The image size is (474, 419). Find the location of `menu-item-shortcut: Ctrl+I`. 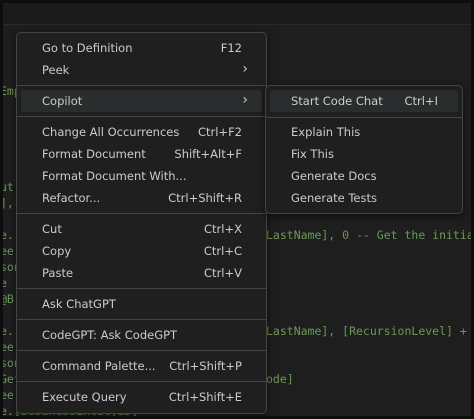

menu-item-shortcut: Ctrl+I is located at coordinates (421, 101).